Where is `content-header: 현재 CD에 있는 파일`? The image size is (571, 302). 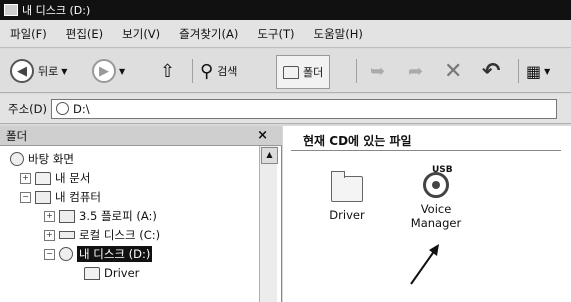
content-header: 현재 CD에 있는 파일 is located at coordinates (357, 141).